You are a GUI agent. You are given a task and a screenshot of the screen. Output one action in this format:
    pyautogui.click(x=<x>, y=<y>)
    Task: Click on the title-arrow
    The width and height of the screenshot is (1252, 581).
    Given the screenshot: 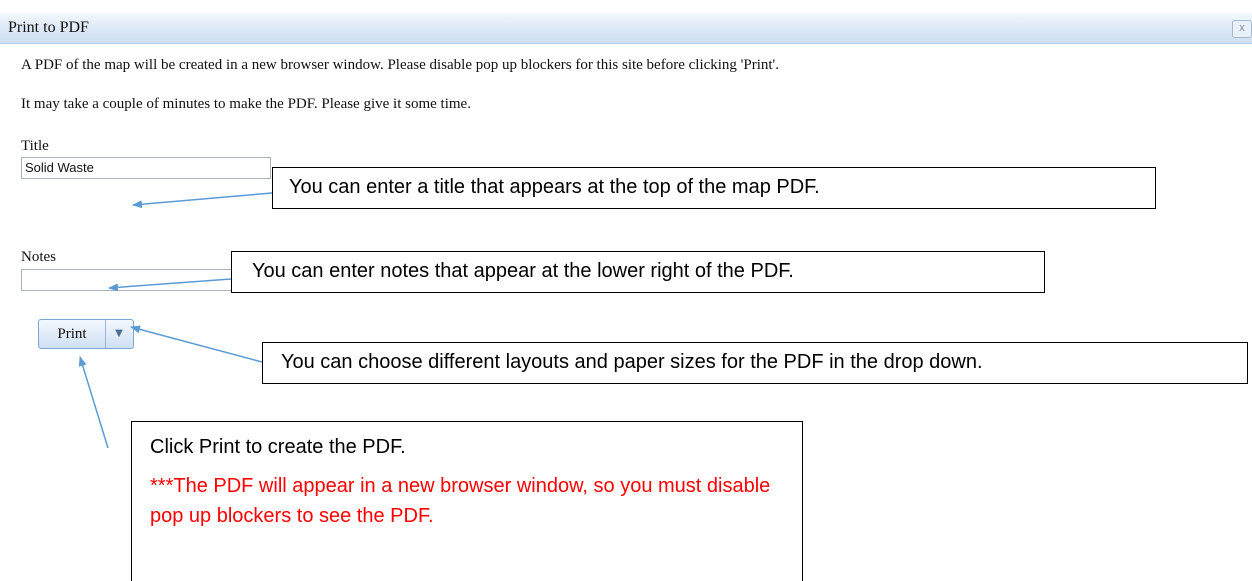 What is the action you would take?
    pyautogui.click(x=202, y=200)
    